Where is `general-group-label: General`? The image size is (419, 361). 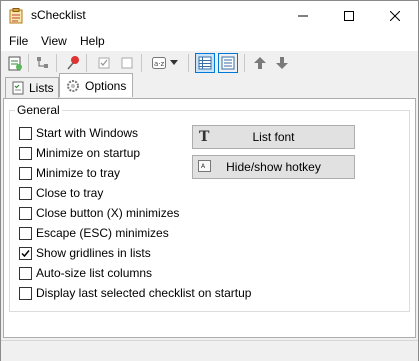
general-group-label: General is located at coordinates (38, 110).